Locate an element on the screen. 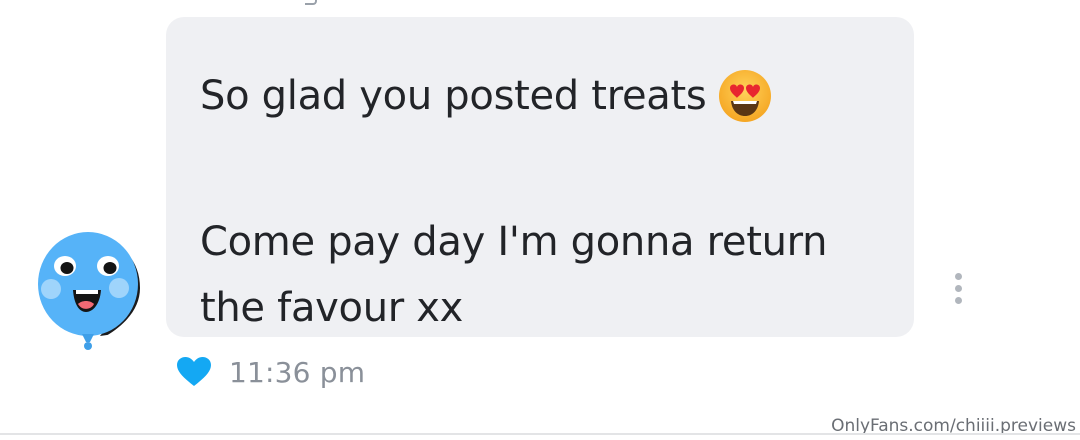 This screenshot has width=1080, height=440. message-line-1: So glad you posted treats is located at coordinates (542, 103).